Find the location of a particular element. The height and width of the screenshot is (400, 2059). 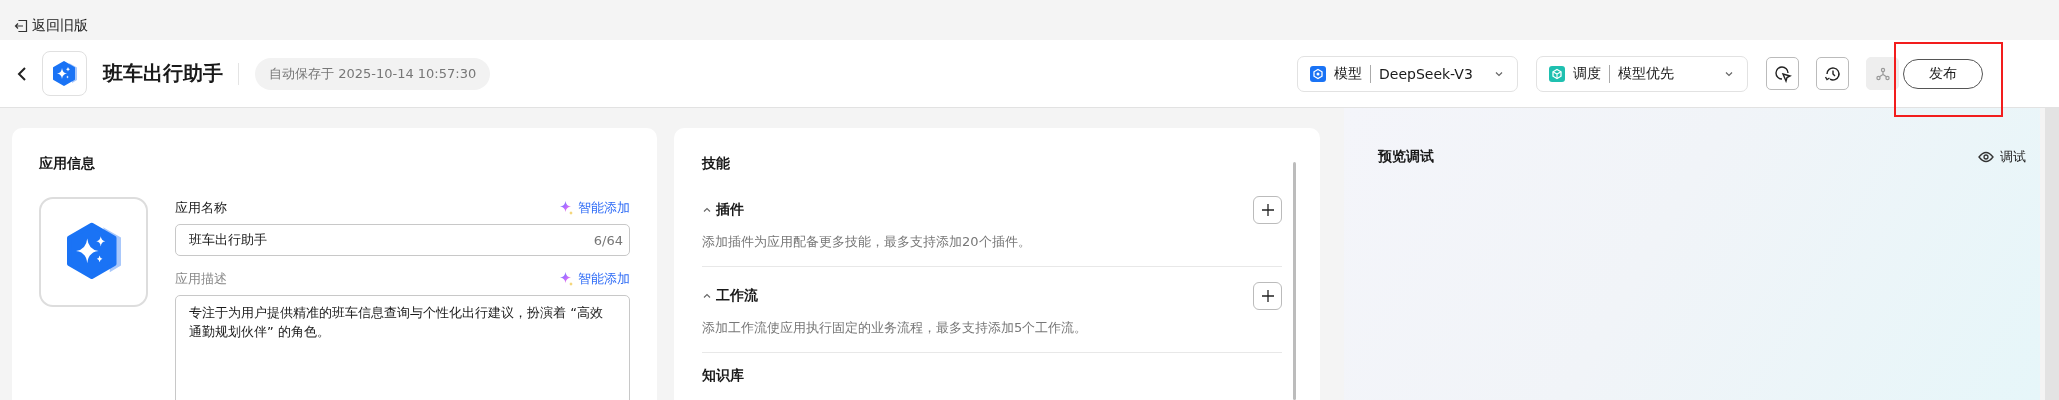

page-scrollbar is located at coordinates (2052, 254).